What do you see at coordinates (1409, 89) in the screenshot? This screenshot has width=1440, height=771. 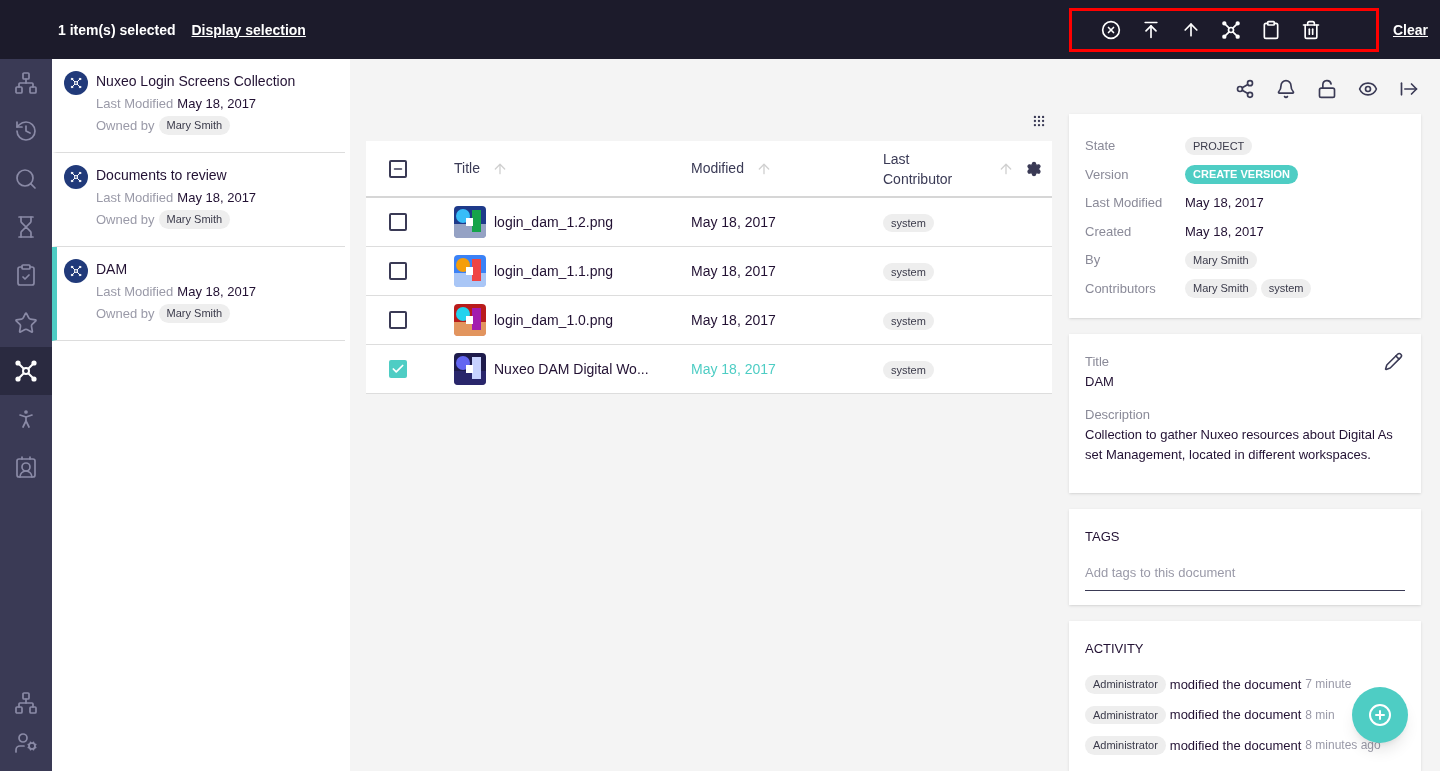 I see `exit-icon` at bounding box center [1409, 89].